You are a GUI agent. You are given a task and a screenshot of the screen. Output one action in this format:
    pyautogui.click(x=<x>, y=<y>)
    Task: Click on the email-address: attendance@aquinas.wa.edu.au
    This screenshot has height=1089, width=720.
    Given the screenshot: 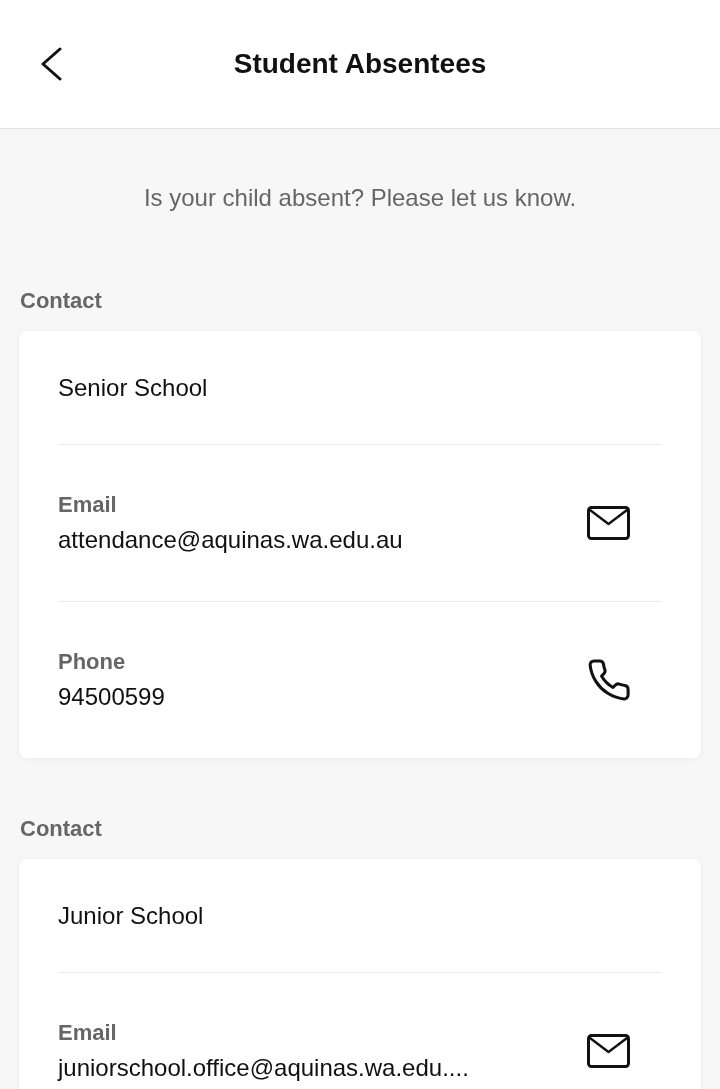 What is the action you would take?
    pyautogui.click(x=231, y=540)
    